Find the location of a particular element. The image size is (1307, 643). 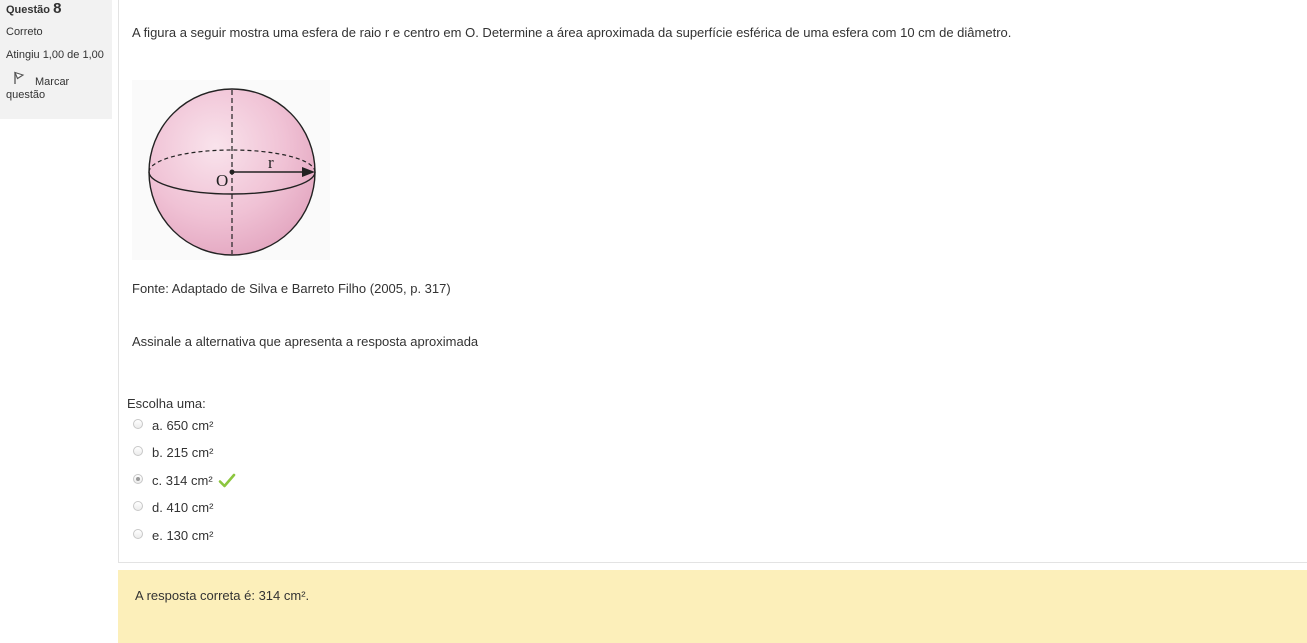

radio-b is located at coordinates (138, 451).